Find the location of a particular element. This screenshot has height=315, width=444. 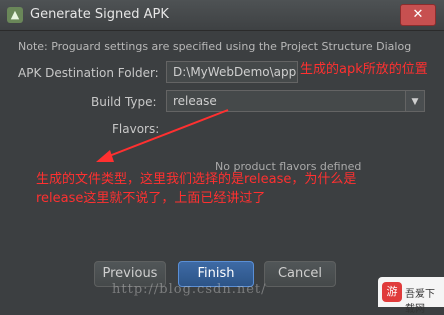

logo-mark-icon: 游 is located at coordinates (392, 292).